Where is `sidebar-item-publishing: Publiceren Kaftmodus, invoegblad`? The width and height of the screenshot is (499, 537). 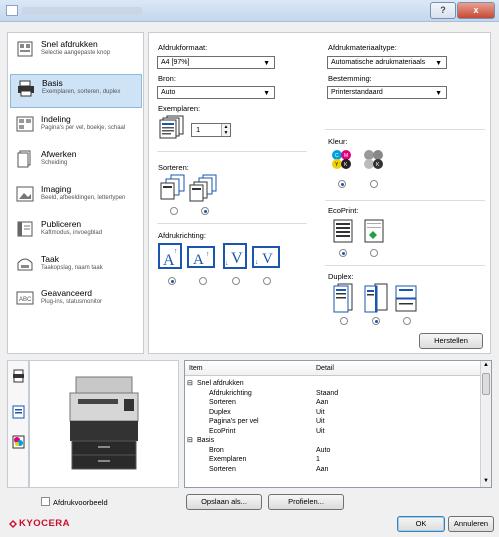 sidebar-item-publishing: Publiceren Kaftmodus, invoegblad is located at coordinates (76, 233).